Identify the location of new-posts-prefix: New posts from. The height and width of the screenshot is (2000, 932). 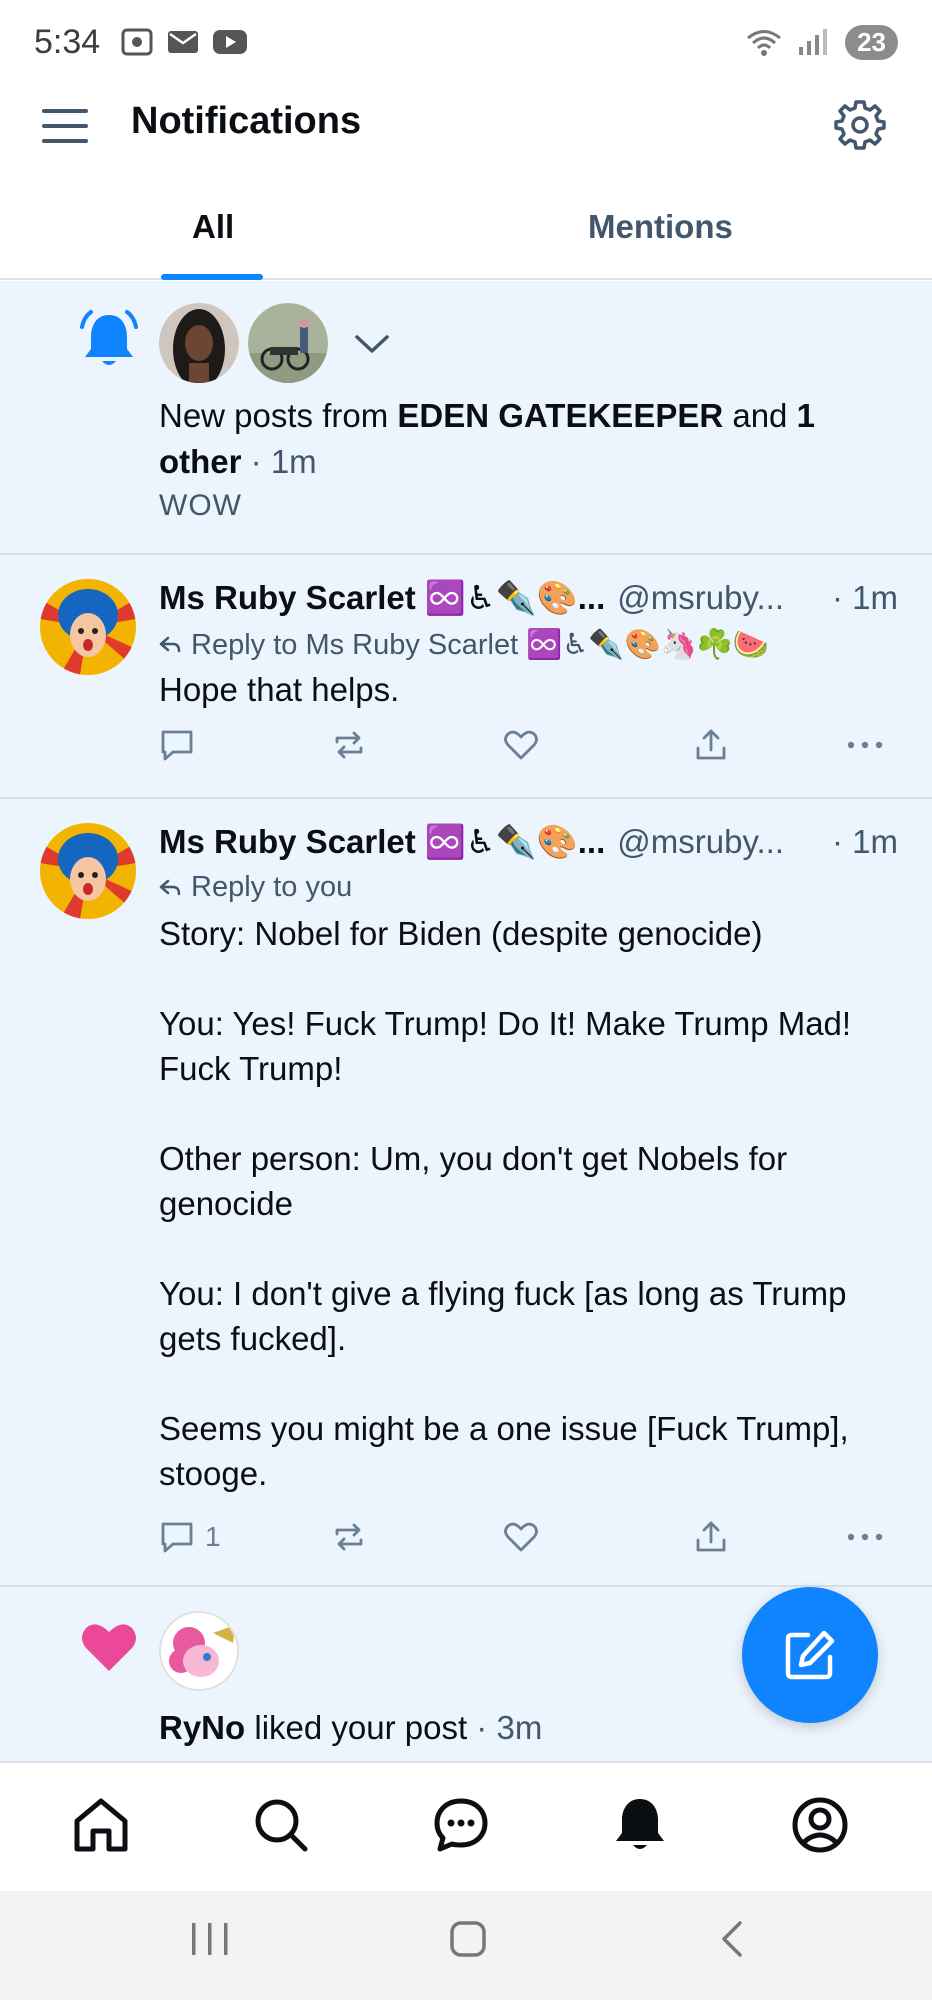
(278, 415).